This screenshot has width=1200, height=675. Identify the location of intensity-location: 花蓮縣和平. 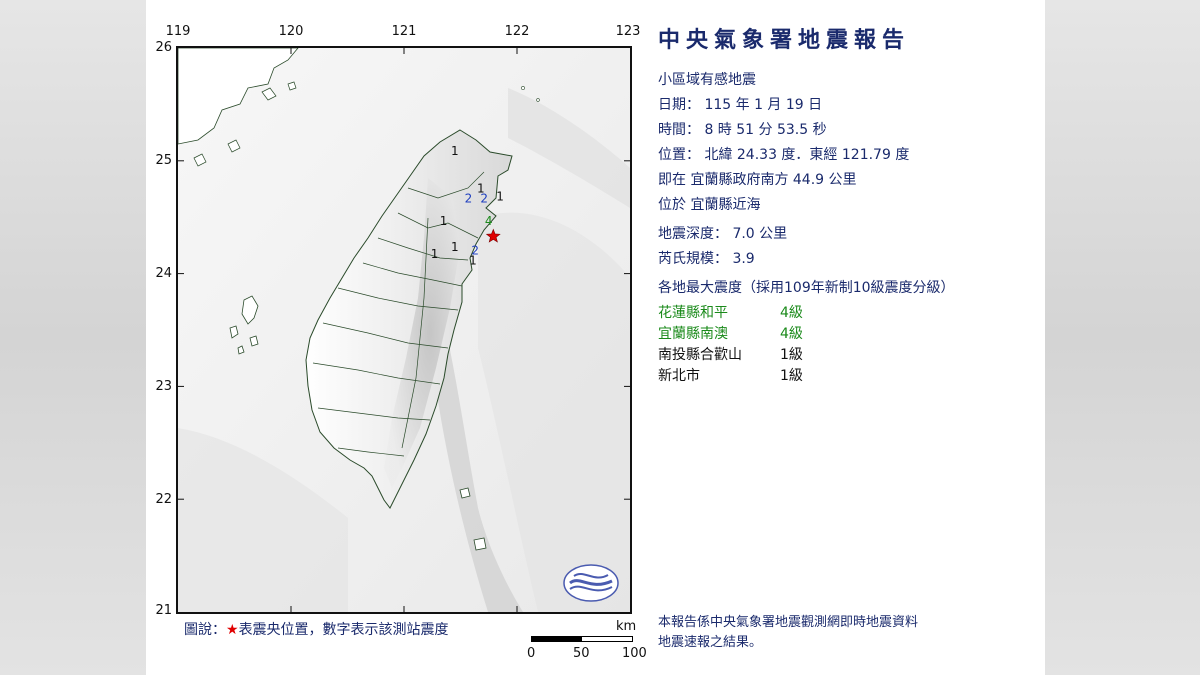
(693, 313).